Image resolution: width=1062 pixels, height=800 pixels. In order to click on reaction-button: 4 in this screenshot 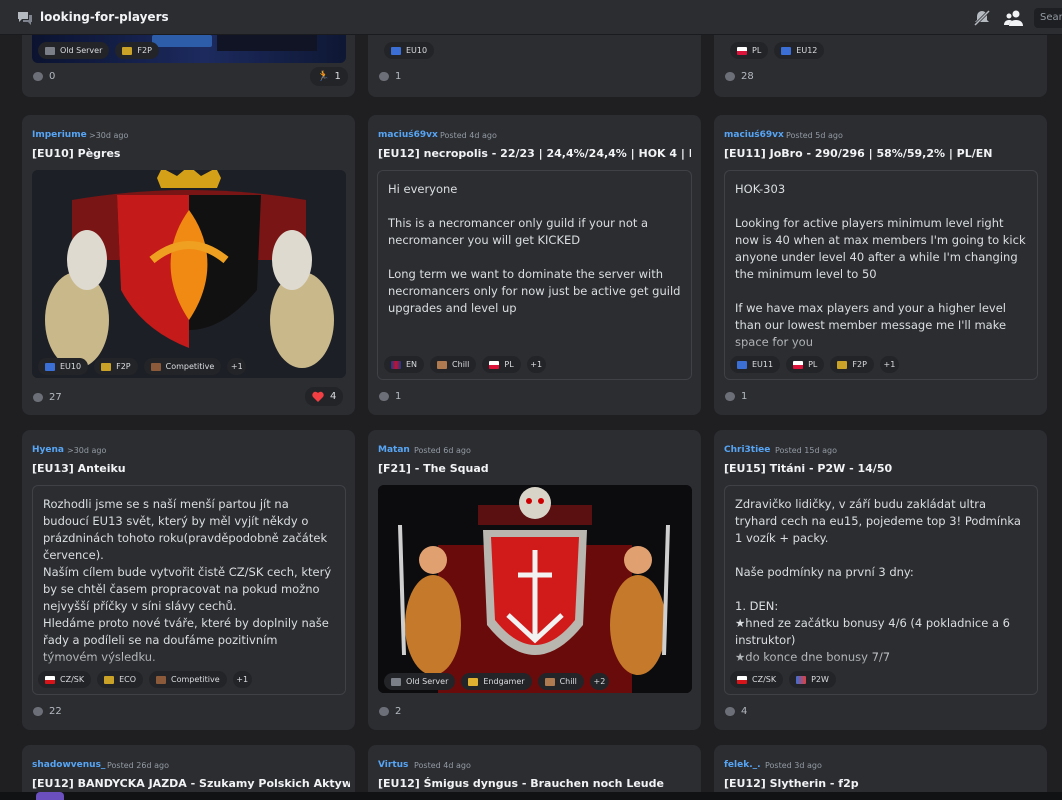, I will do `click(324, 396)`.